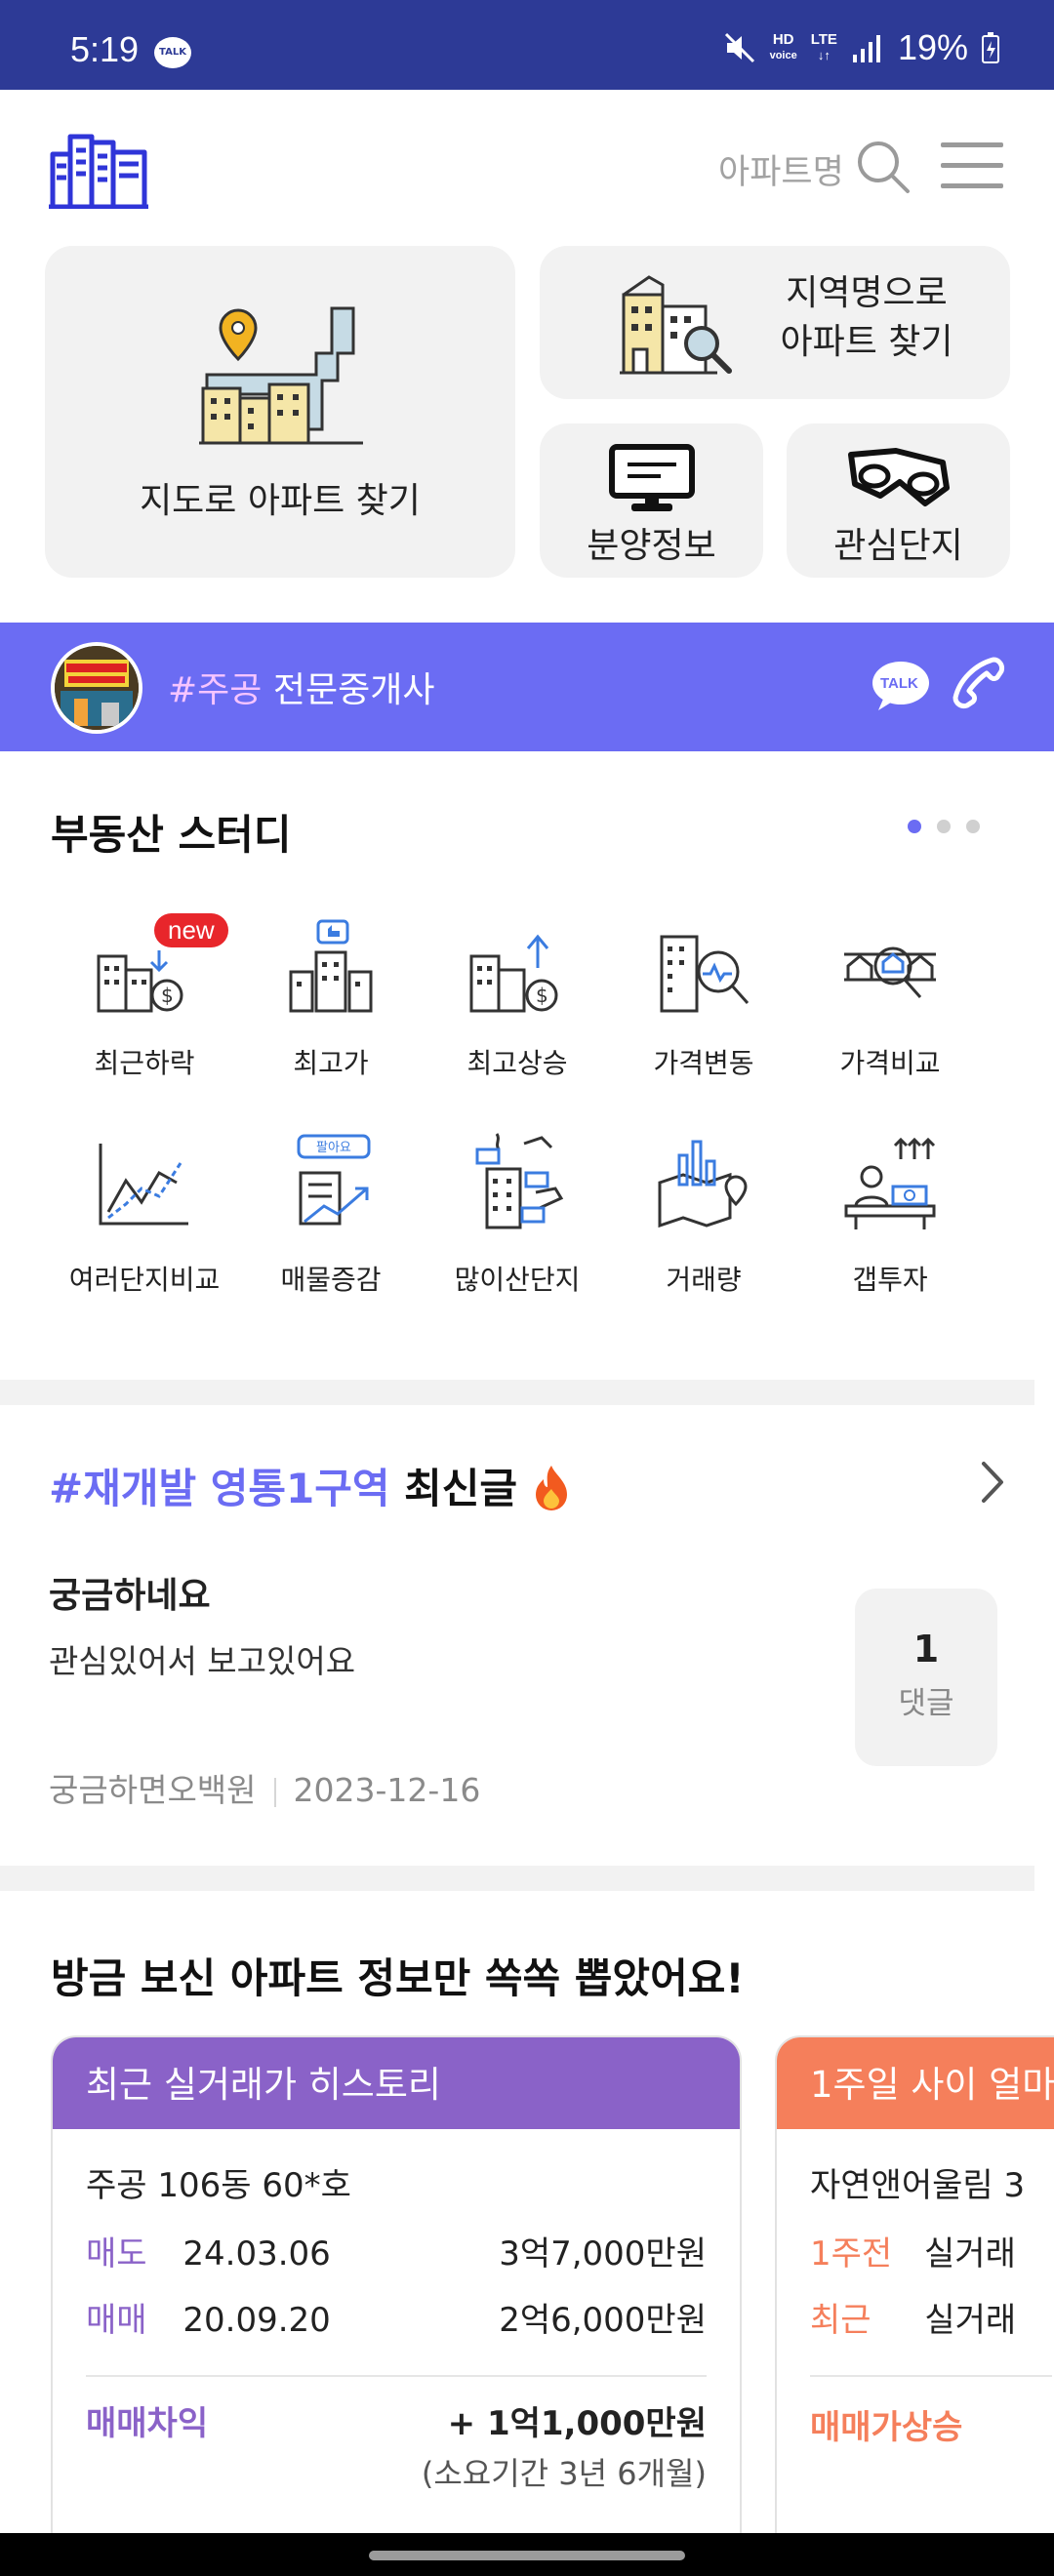  I want to click on study-item-trade-volume: 거래량, so click(703, 1211).